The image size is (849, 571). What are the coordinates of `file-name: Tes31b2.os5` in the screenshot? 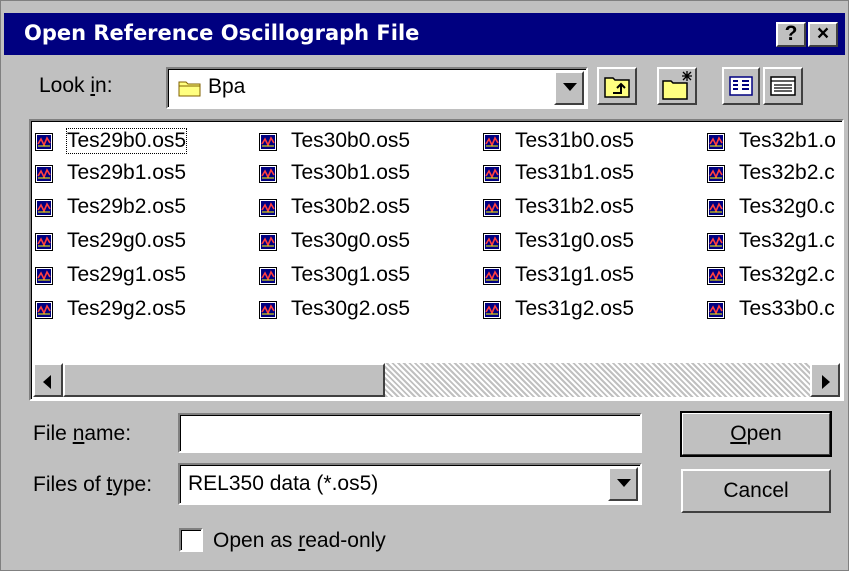 It's located at (575, 206).